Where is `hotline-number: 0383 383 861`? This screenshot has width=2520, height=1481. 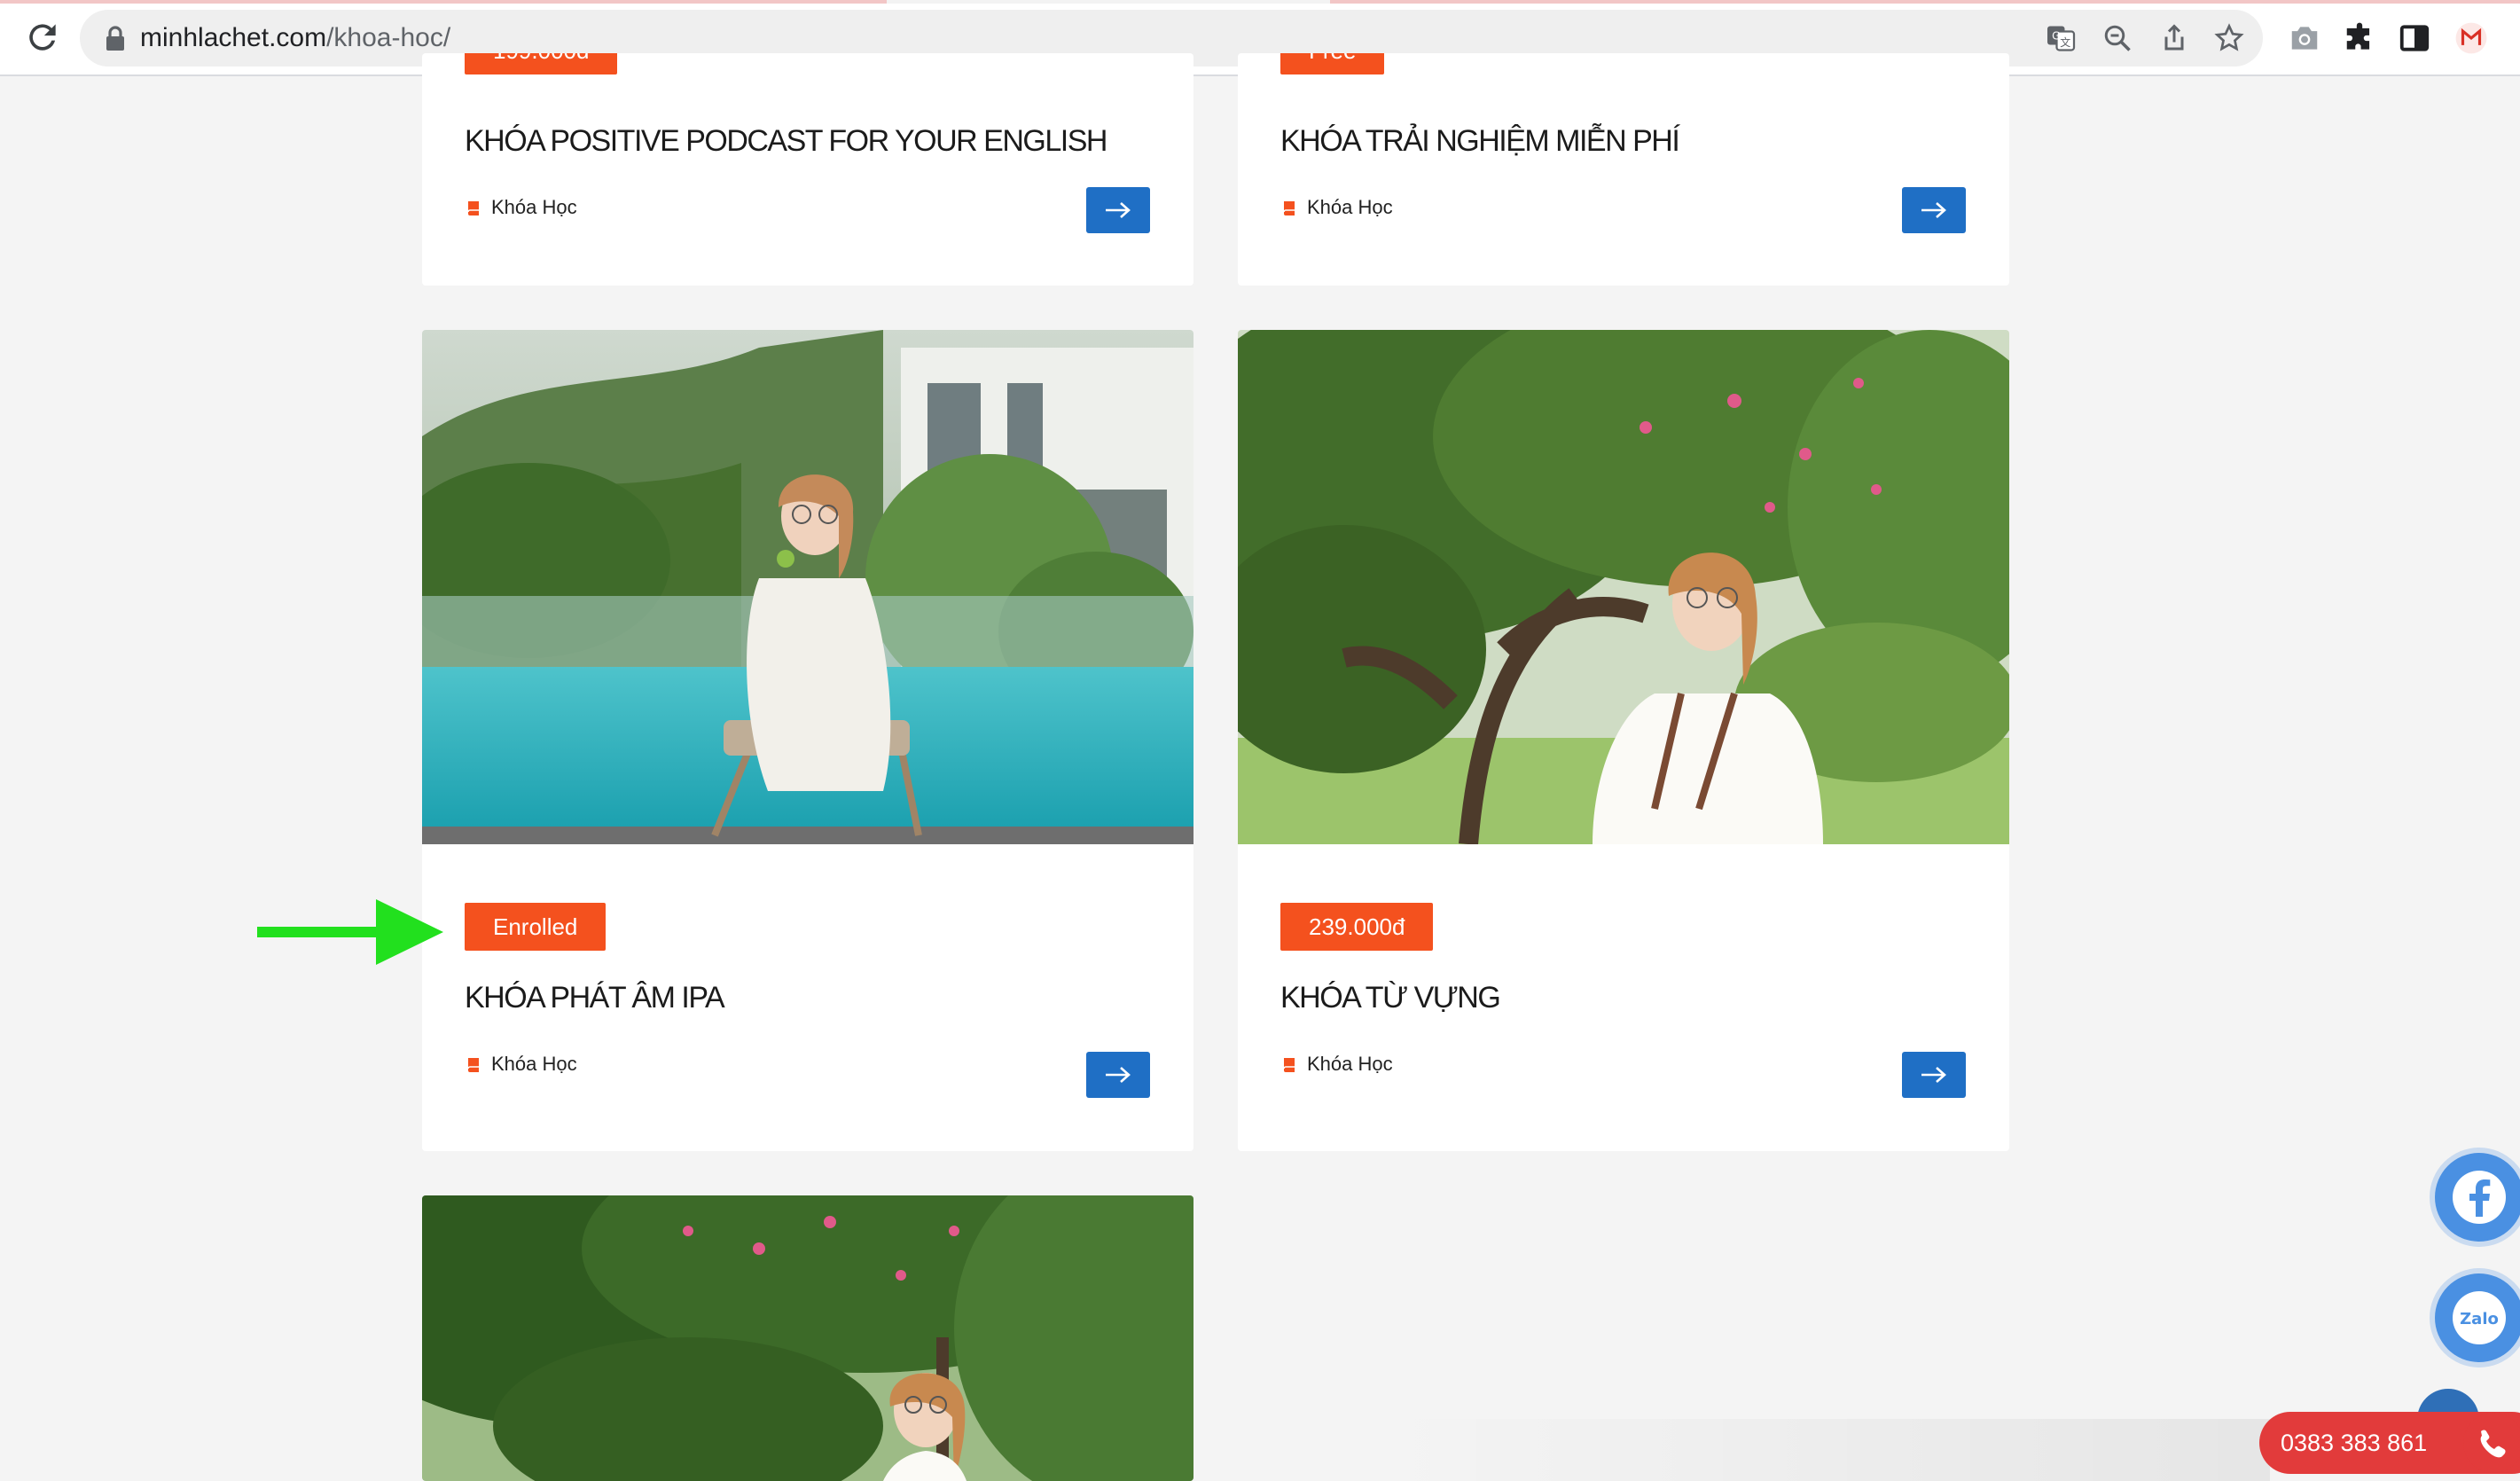 hotline-number: 0383 383 861 is located at coordinates (2354, 1443).